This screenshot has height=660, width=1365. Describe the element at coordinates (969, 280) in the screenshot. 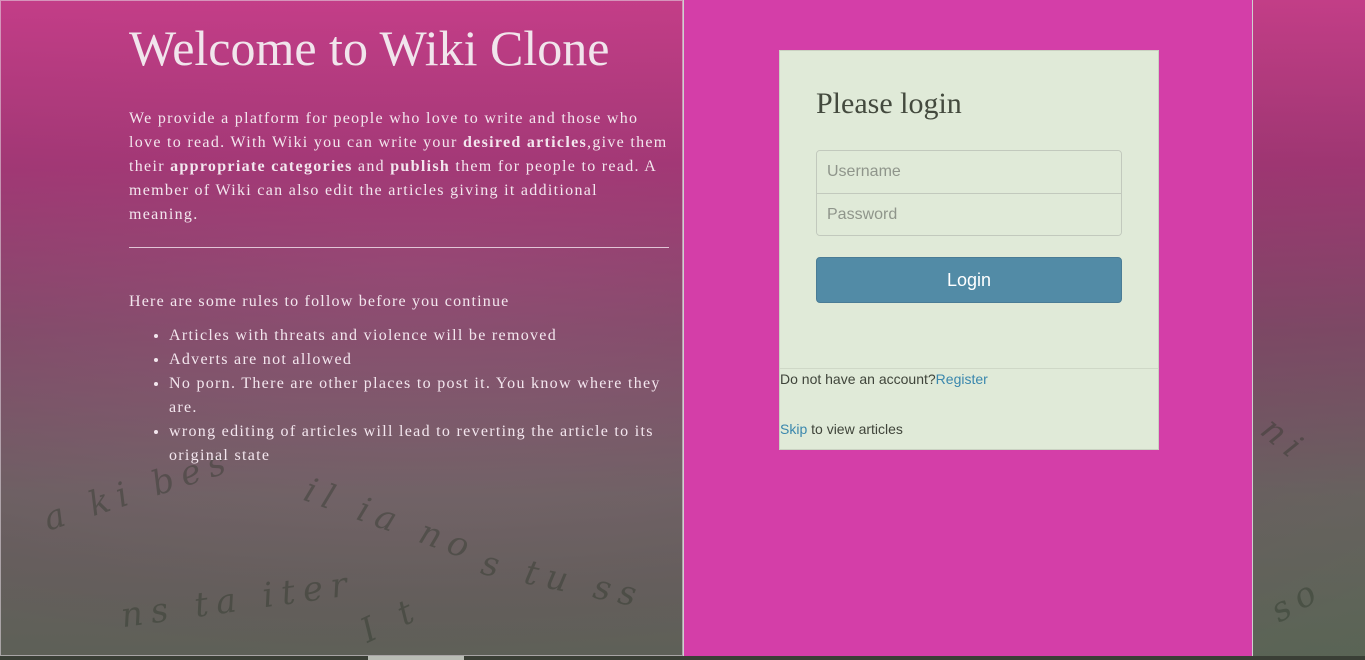

I see `login-button: Login` at that location.